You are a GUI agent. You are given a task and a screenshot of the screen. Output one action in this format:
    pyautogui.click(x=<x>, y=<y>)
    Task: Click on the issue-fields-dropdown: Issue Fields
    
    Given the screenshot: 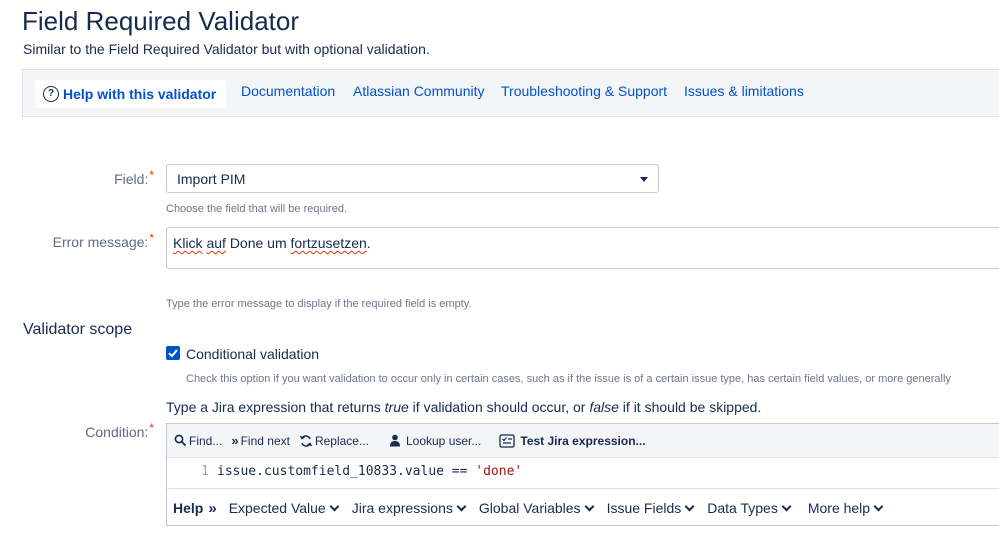 What is the action you would take?
    pyautogui.click(x=651, y=508)
    